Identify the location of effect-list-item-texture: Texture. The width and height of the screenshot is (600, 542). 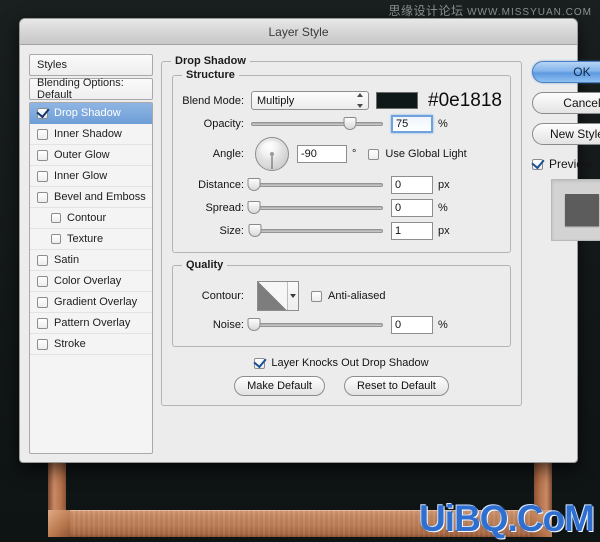
(91, 239).